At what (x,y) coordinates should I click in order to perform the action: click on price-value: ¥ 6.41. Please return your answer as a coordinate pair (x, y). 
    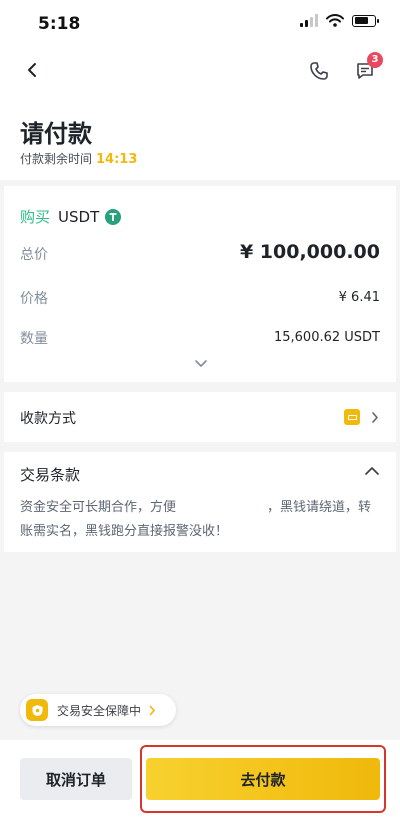
    Looking at the image, I should click on (359, 297).